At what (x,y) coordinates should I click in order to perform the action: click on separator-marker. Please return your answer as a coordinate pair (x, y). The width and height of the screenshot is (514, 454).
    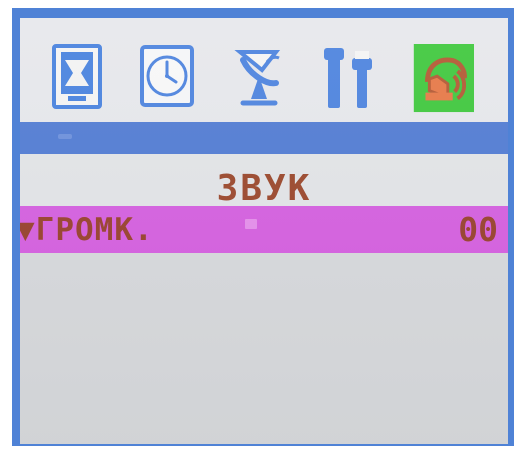
    Looking at the image, I should click on (65, 136).